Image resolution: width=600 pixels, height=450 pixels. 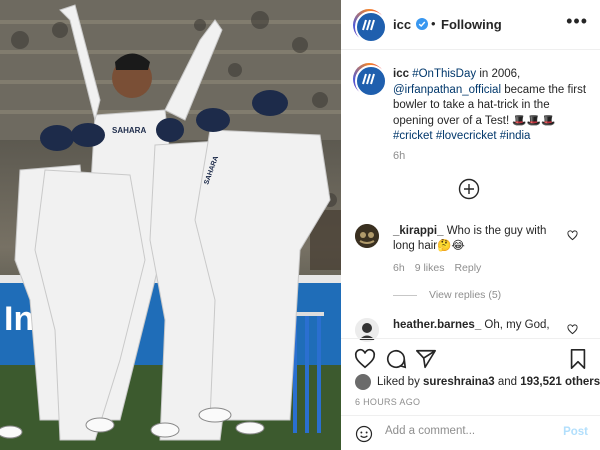 I want to click on verified-badge-icon, so click(x=422, y=24).